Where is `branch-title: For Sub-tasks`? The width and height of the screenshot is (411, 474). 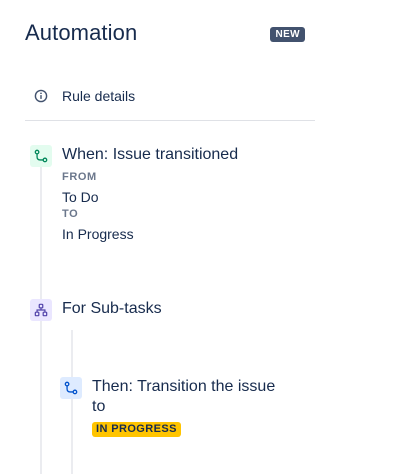
branch-title: For Sub-tasks is located at coordinates (112, 308).